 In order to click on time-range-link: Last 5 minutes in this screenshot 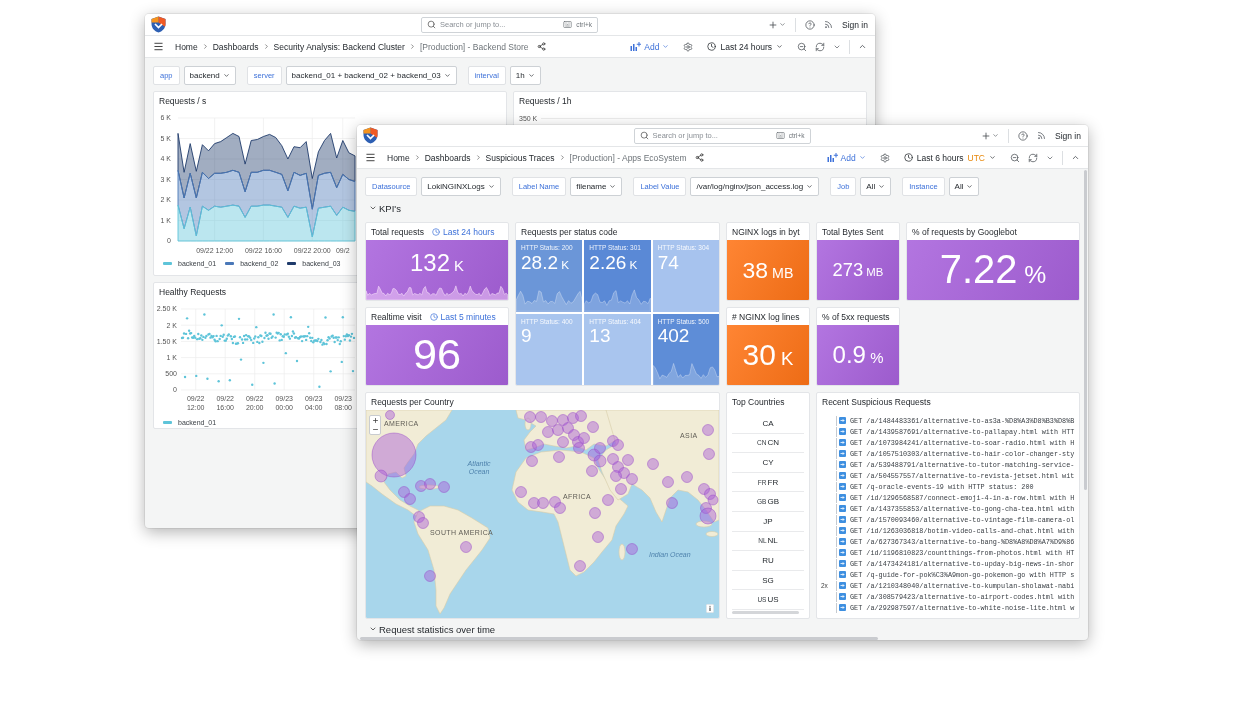, I will do `click(462, 316)`.